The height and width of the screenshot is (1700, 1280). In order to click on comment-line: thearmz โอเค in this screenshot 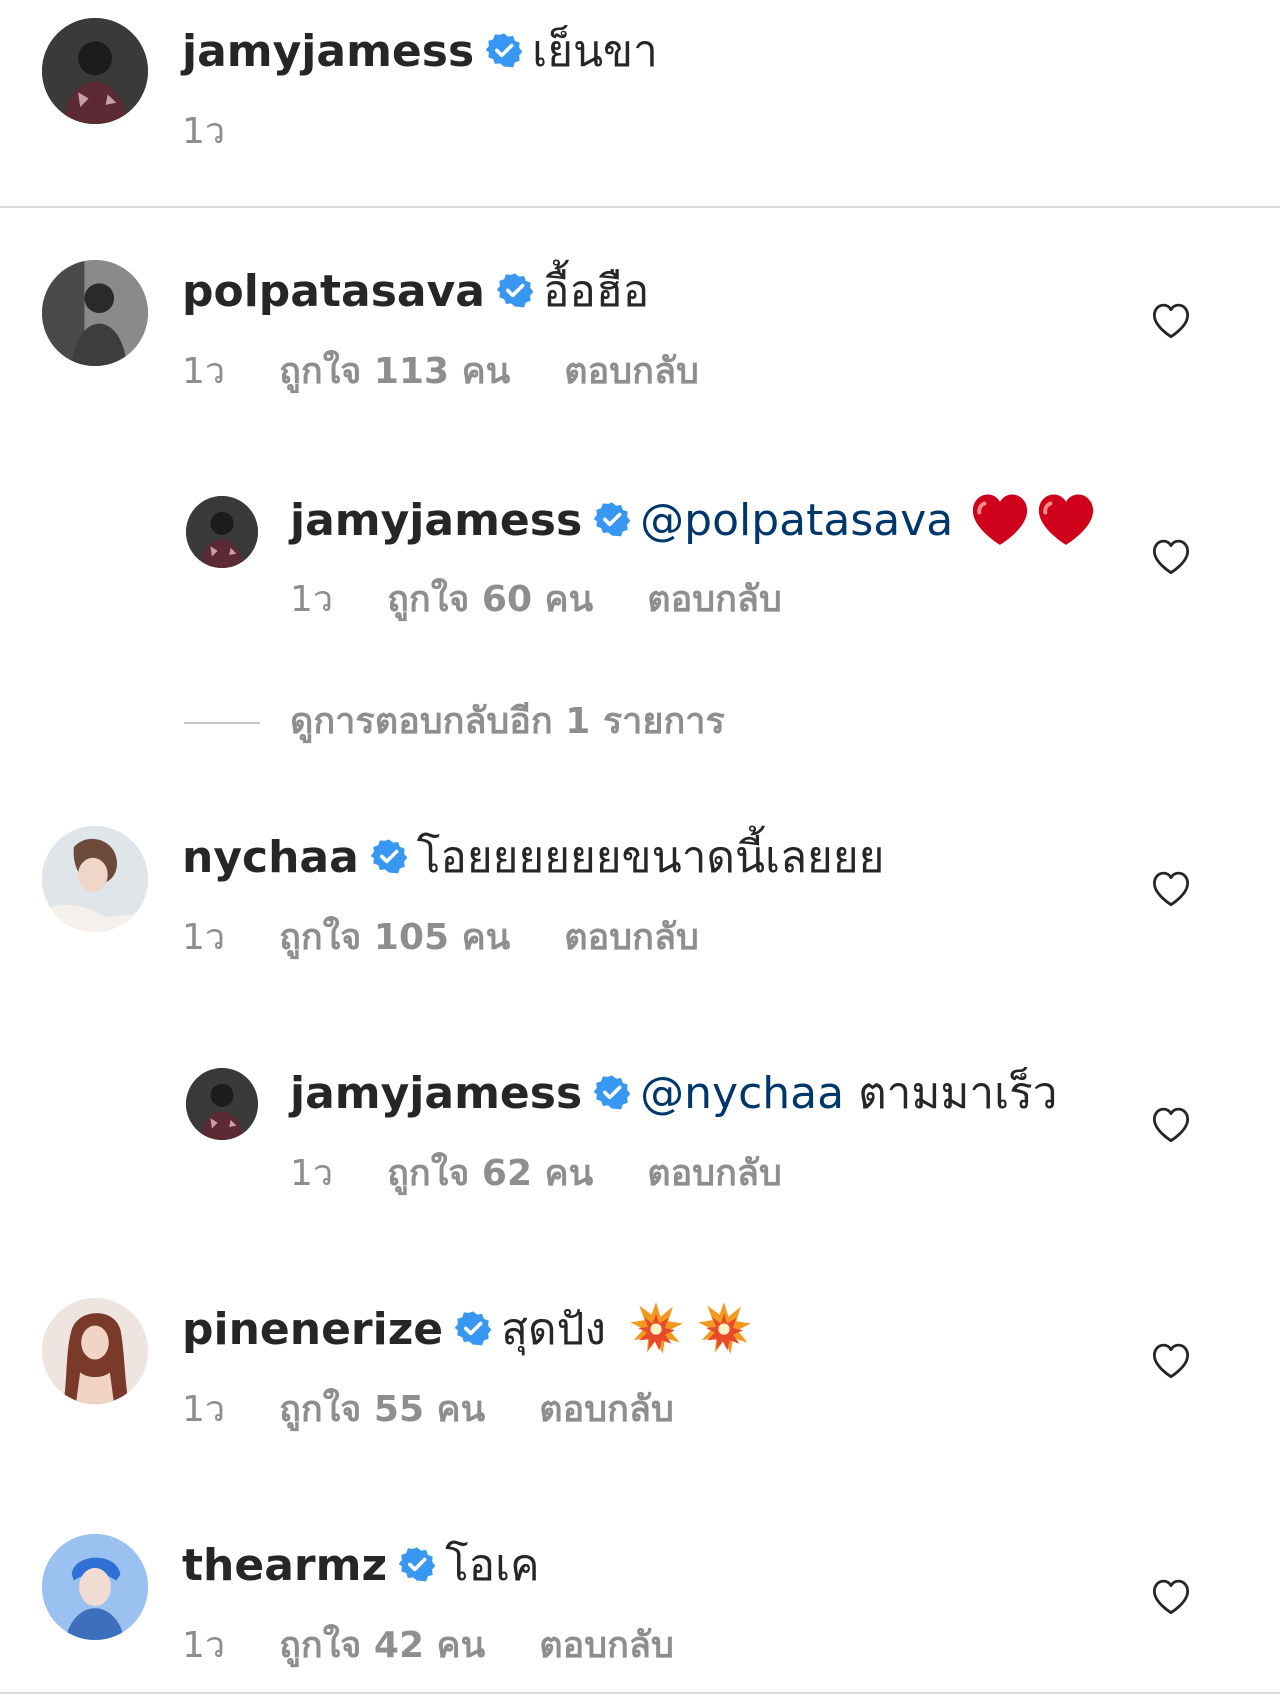, I will do `click(361, 1566)`.